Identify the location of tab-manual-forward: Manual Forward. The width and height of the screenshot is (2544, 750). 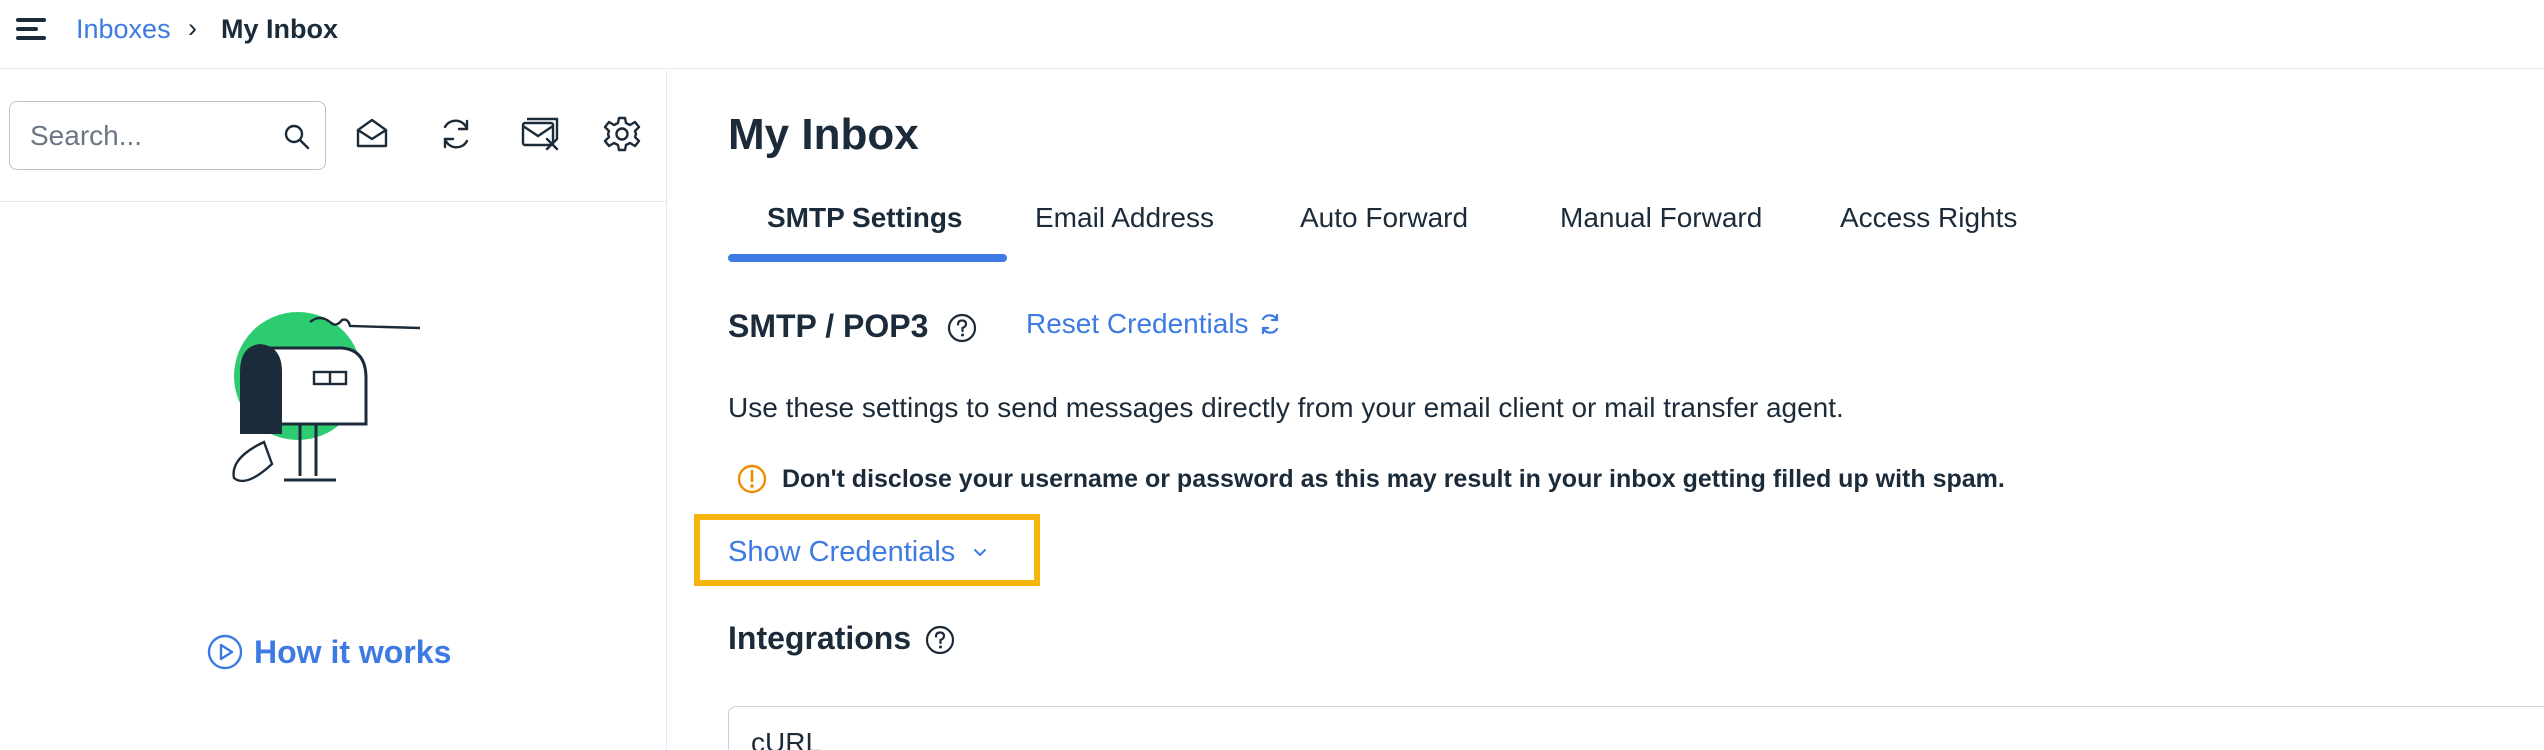
(1661, 227).